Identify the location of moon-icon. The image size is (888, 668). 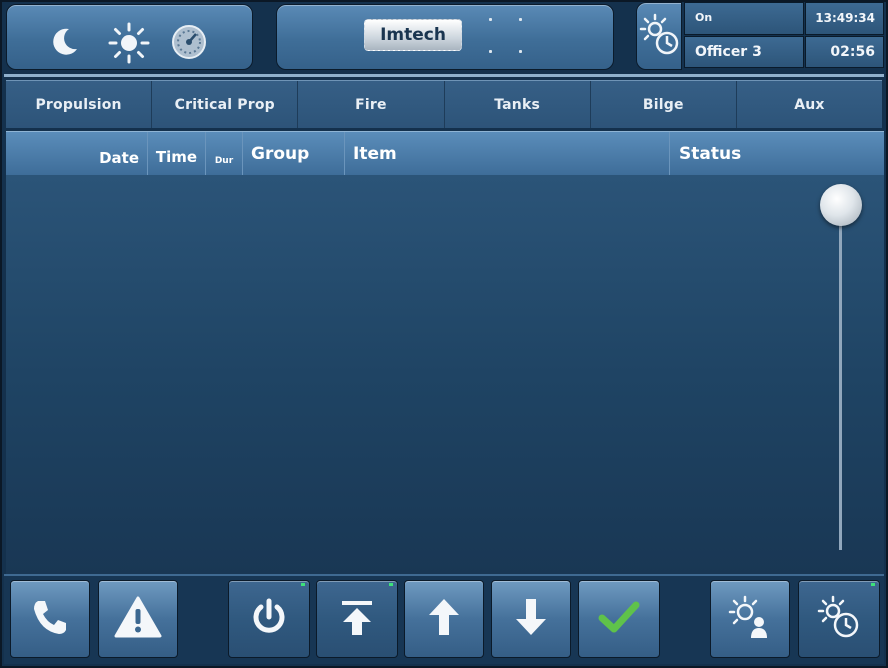
(64, 42).